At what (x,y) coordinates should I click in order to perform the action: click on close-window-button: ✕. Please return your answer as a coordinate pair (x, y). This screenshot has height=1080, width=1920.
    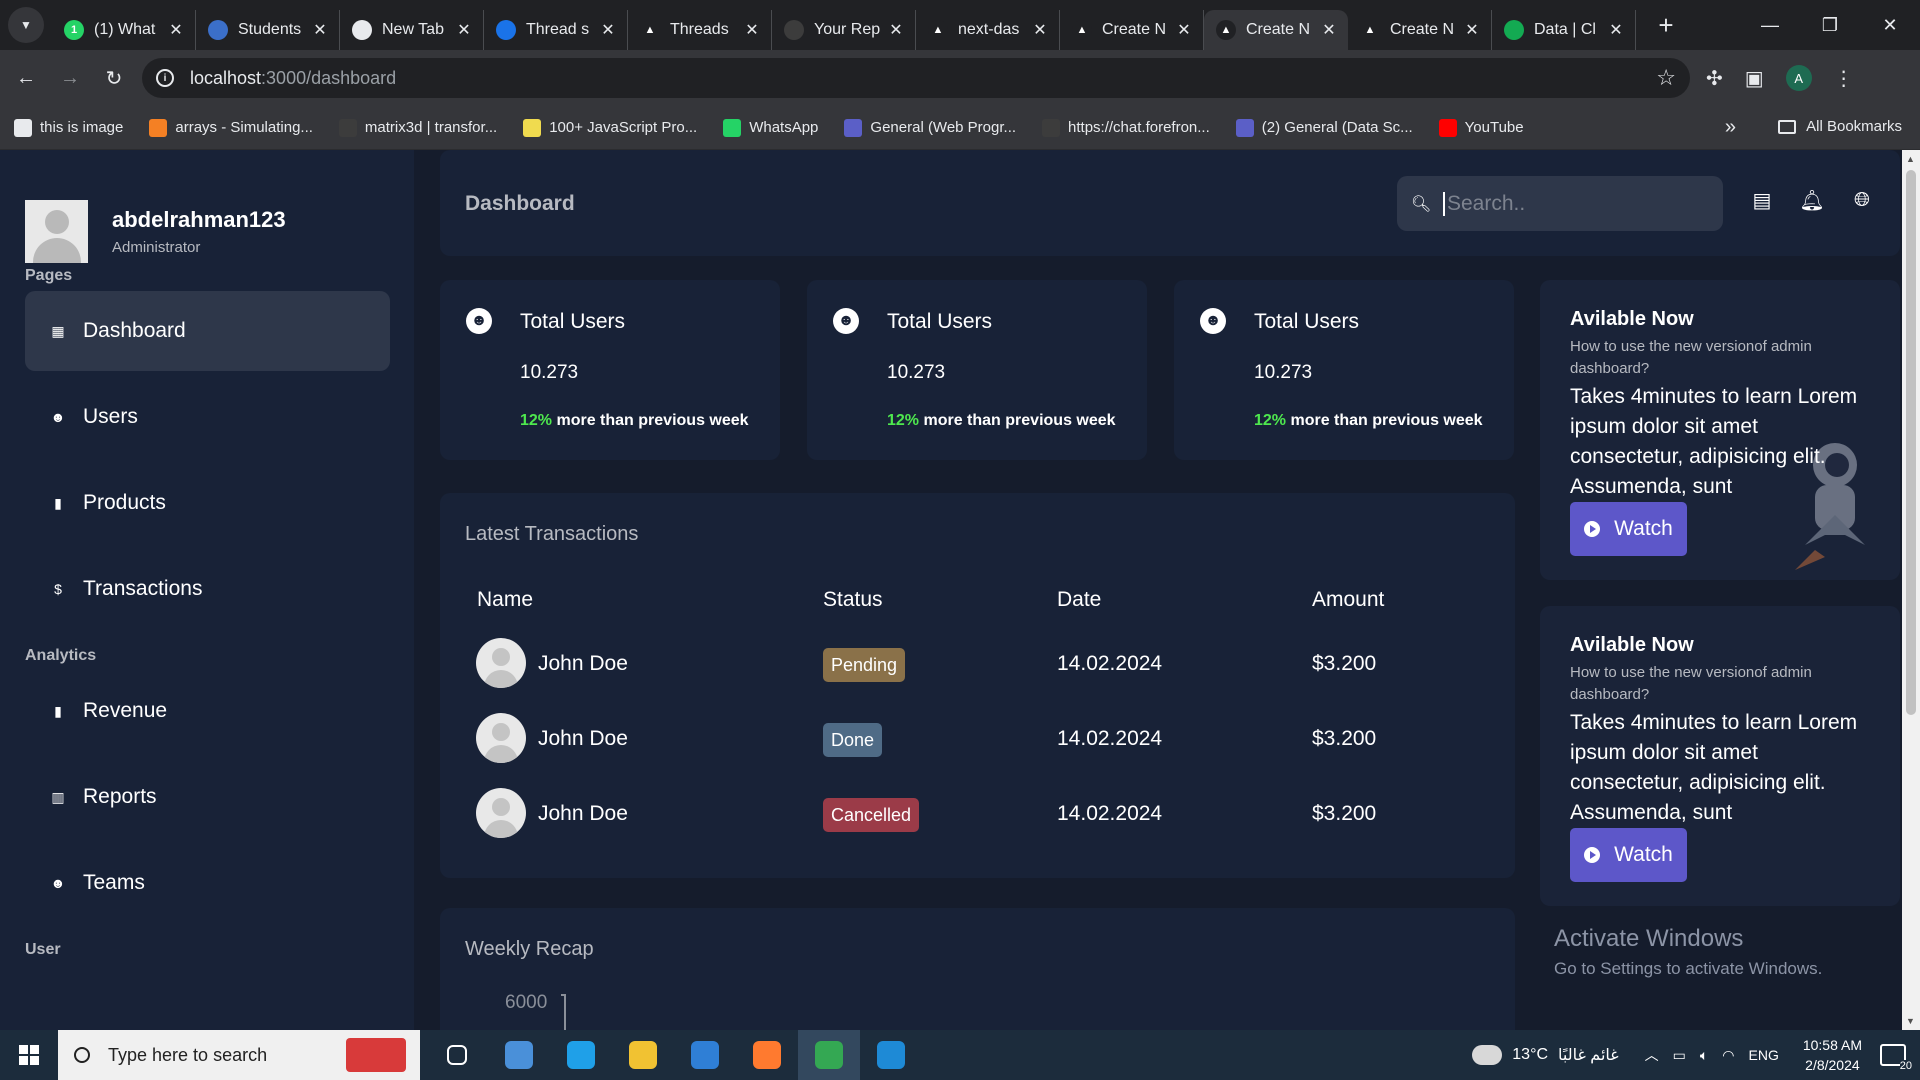
    Looking at the image, I should click on (1890, 25).